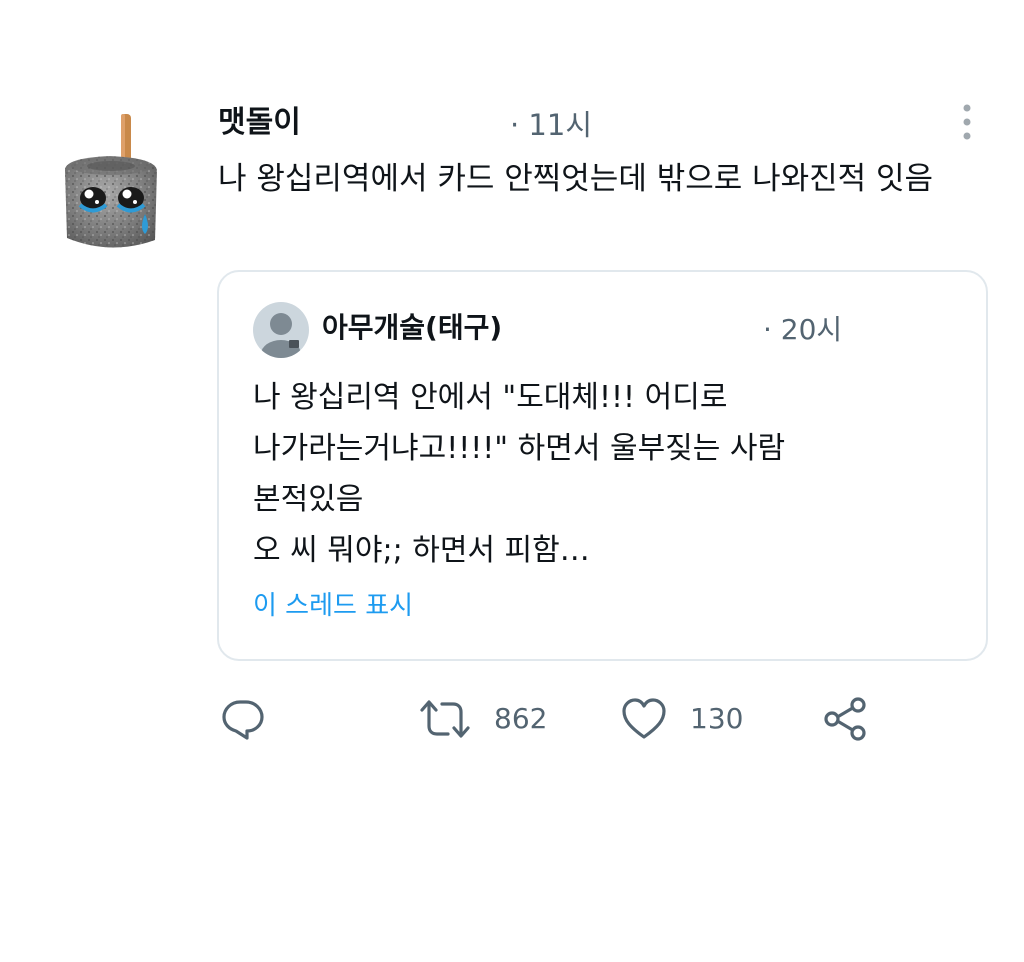 This screenshot has width=1024, height=962. What do you see at coordinates (717, 718) in the screenshot?
I see `like-count: 130` at bounding box center [717, 718].